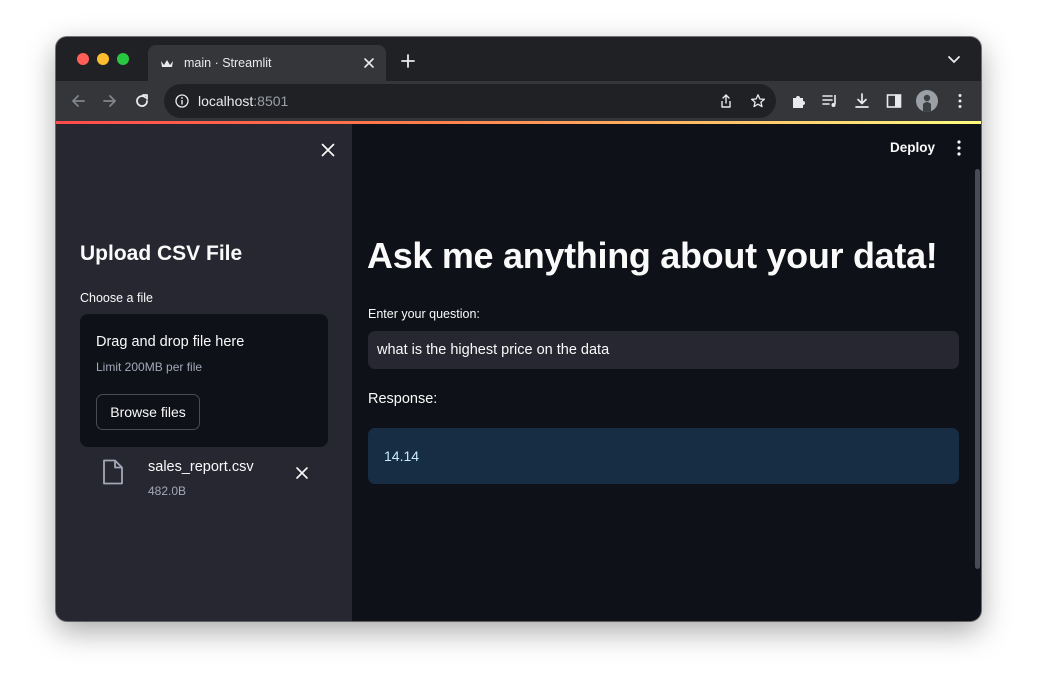 This screenshot has height=696, width=1037. Describe the element at coordinates (894, 101) in the screenshot. I see `sidepanel-icon` at that location.